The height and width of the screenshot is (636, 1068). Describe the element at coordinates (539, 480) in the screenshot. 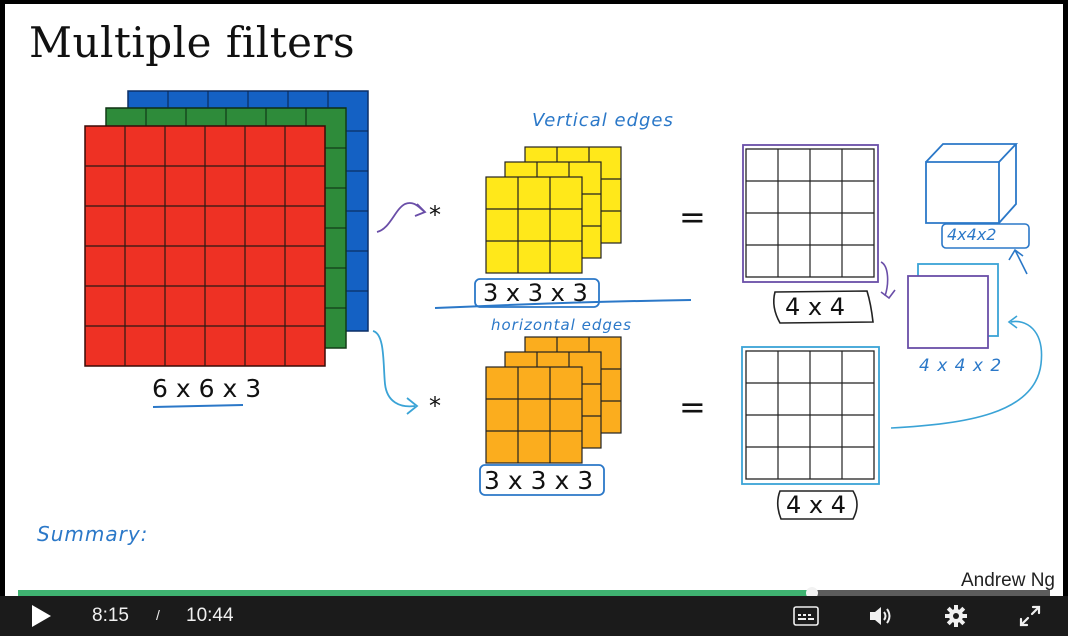

I see `filter2-size-label: 3 x 3 x 3` at that location.